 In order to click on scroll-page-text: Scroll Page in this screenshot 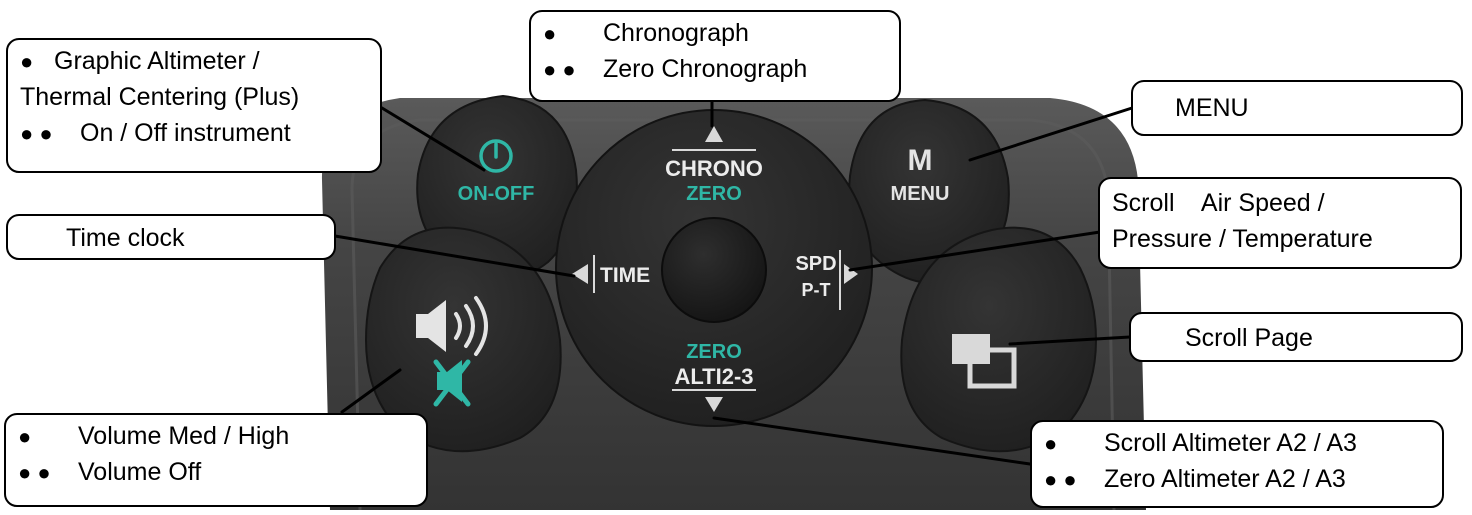, I will do `click(1249, 338)`.